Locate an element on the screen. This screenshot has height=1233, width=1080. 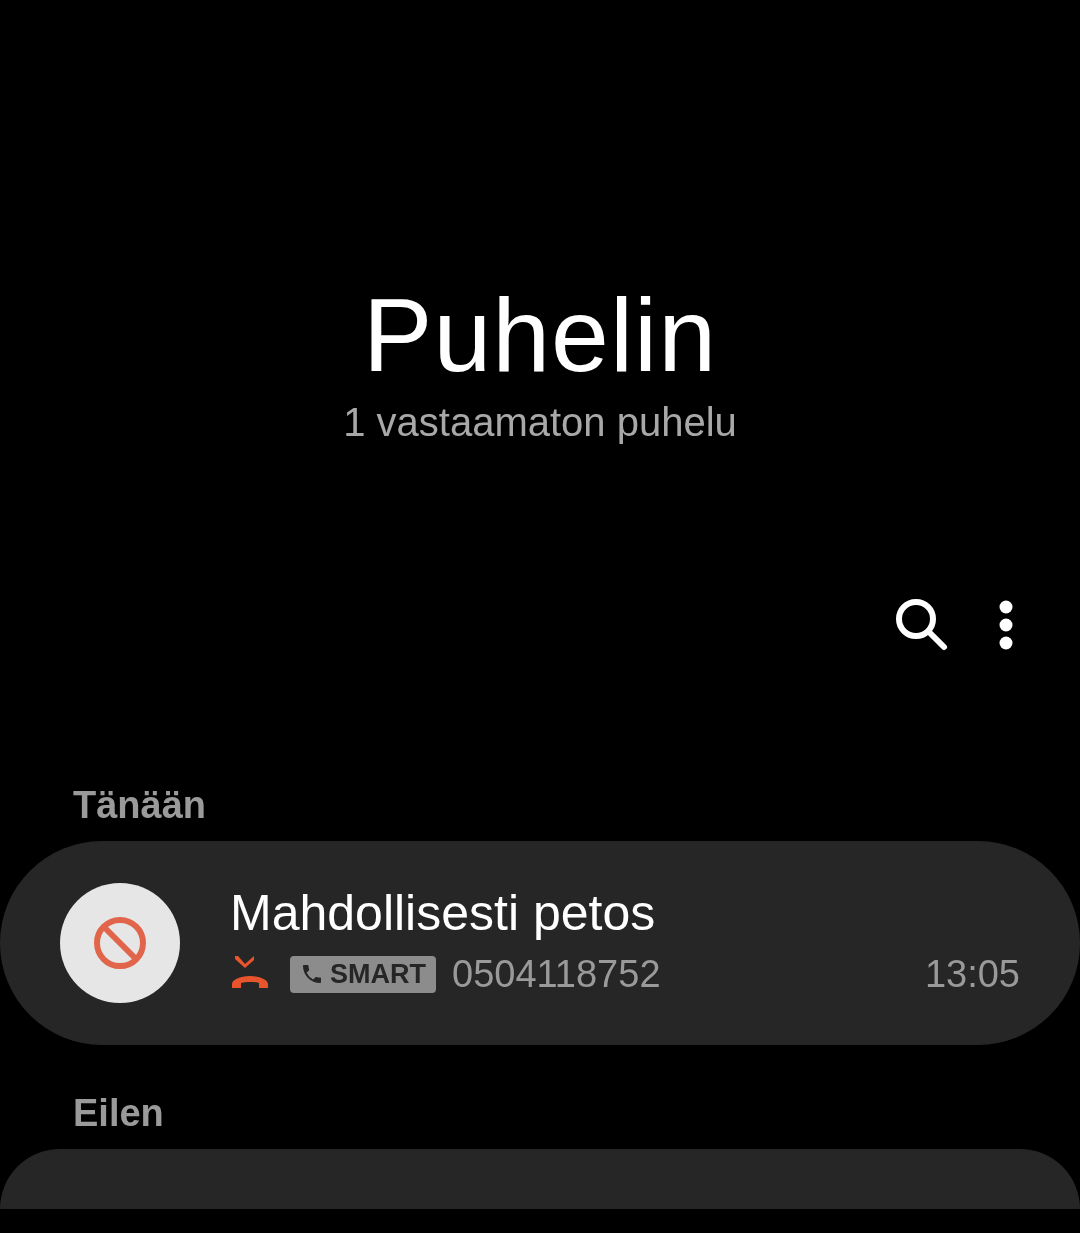
phone-number: 0504118752 is located at coordinates (556, 974).